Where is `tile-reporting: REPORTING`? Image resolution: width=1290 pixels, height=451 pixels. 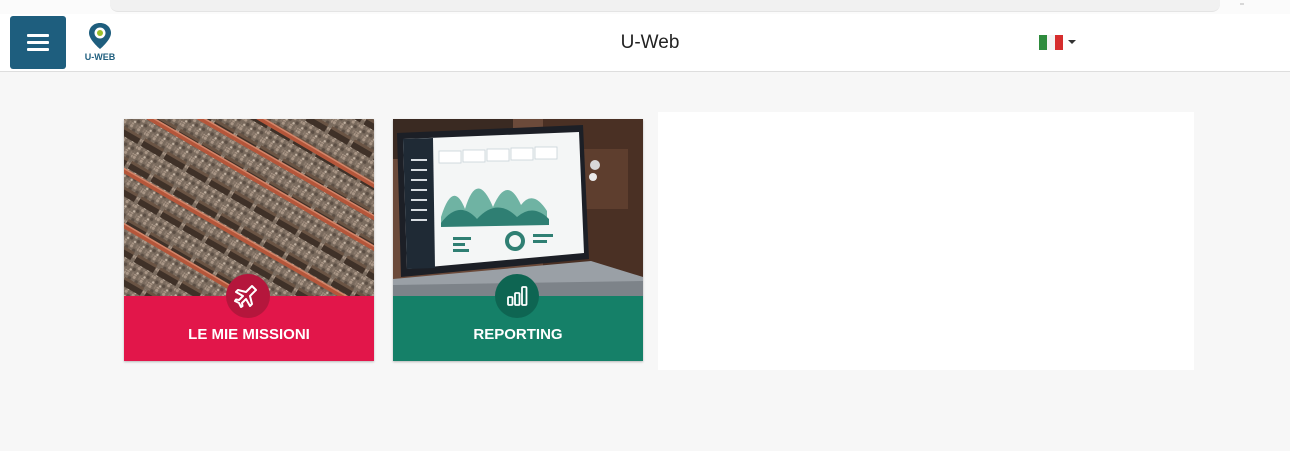
tile-reporting: REPORTING is located at coordinates (518, 240).